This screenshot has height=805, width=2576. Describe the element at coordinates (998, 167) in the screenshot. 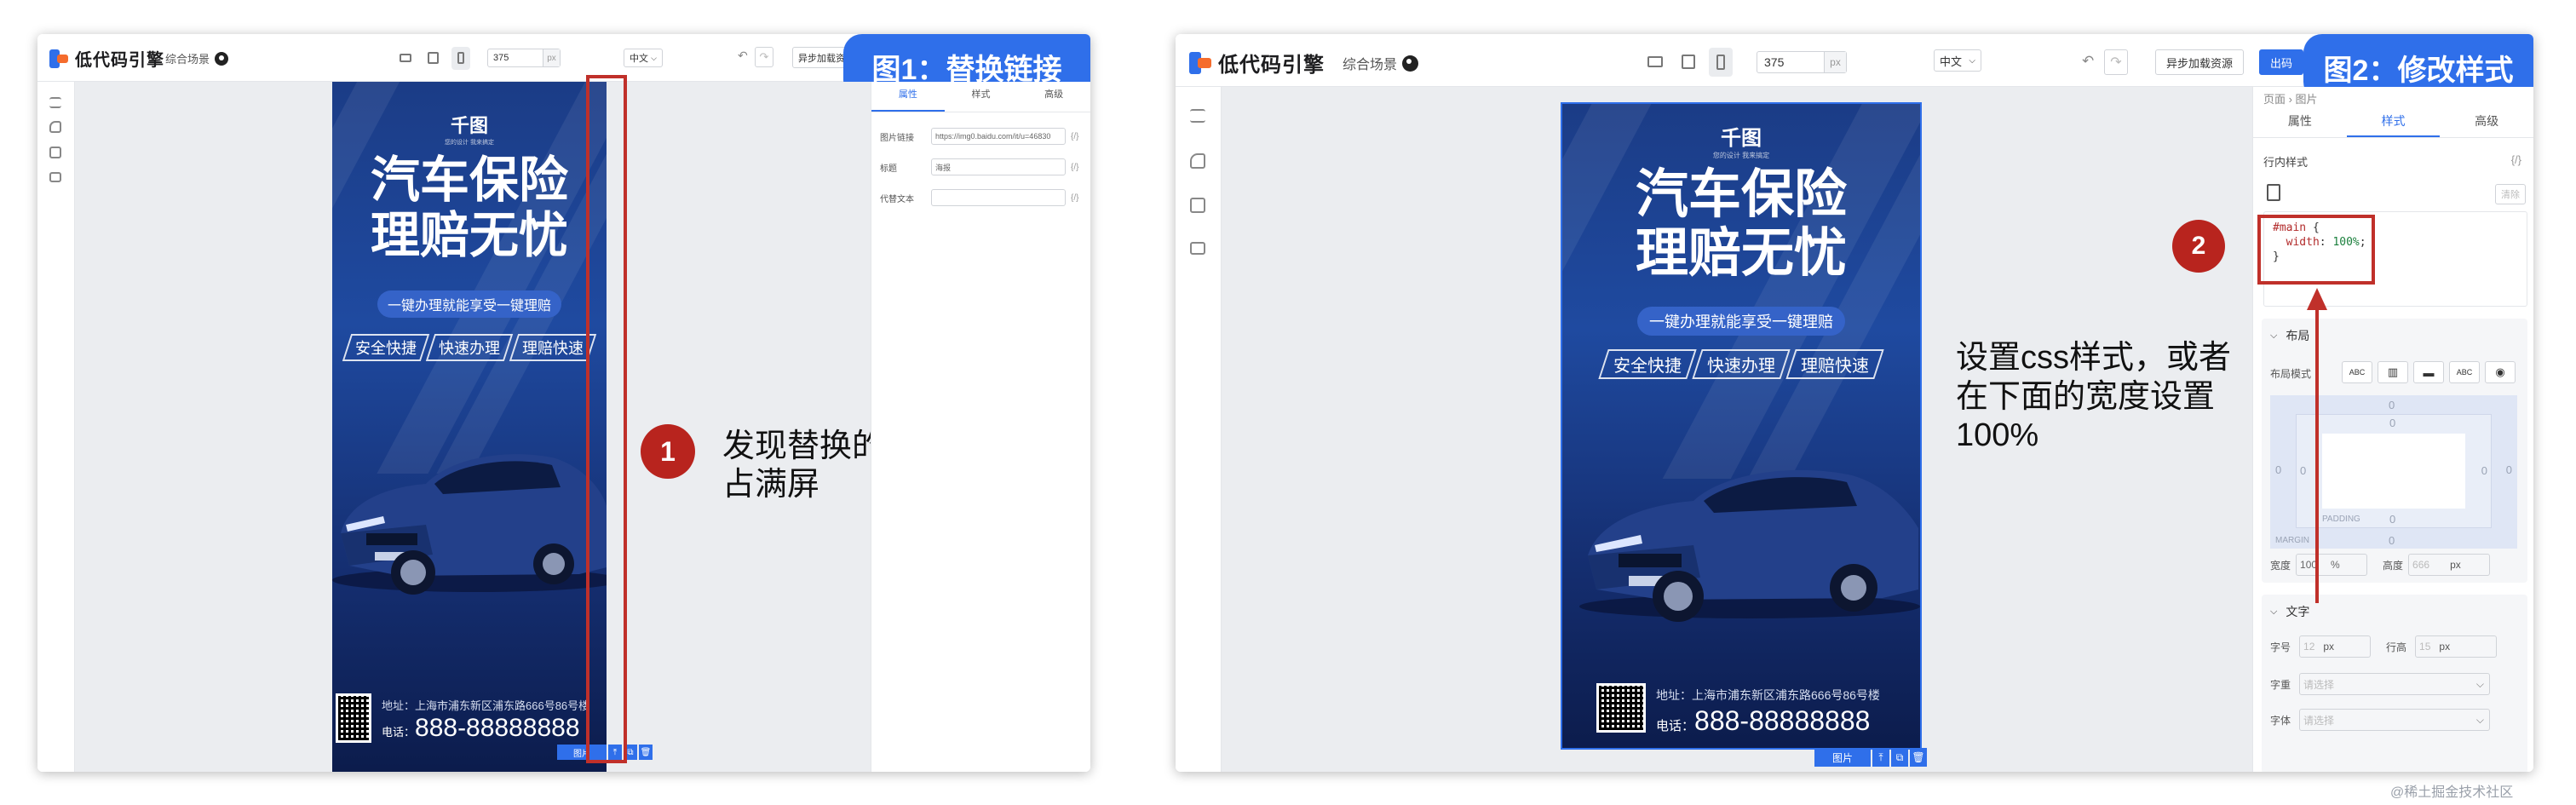

I see `title-input: 海报` at that location.